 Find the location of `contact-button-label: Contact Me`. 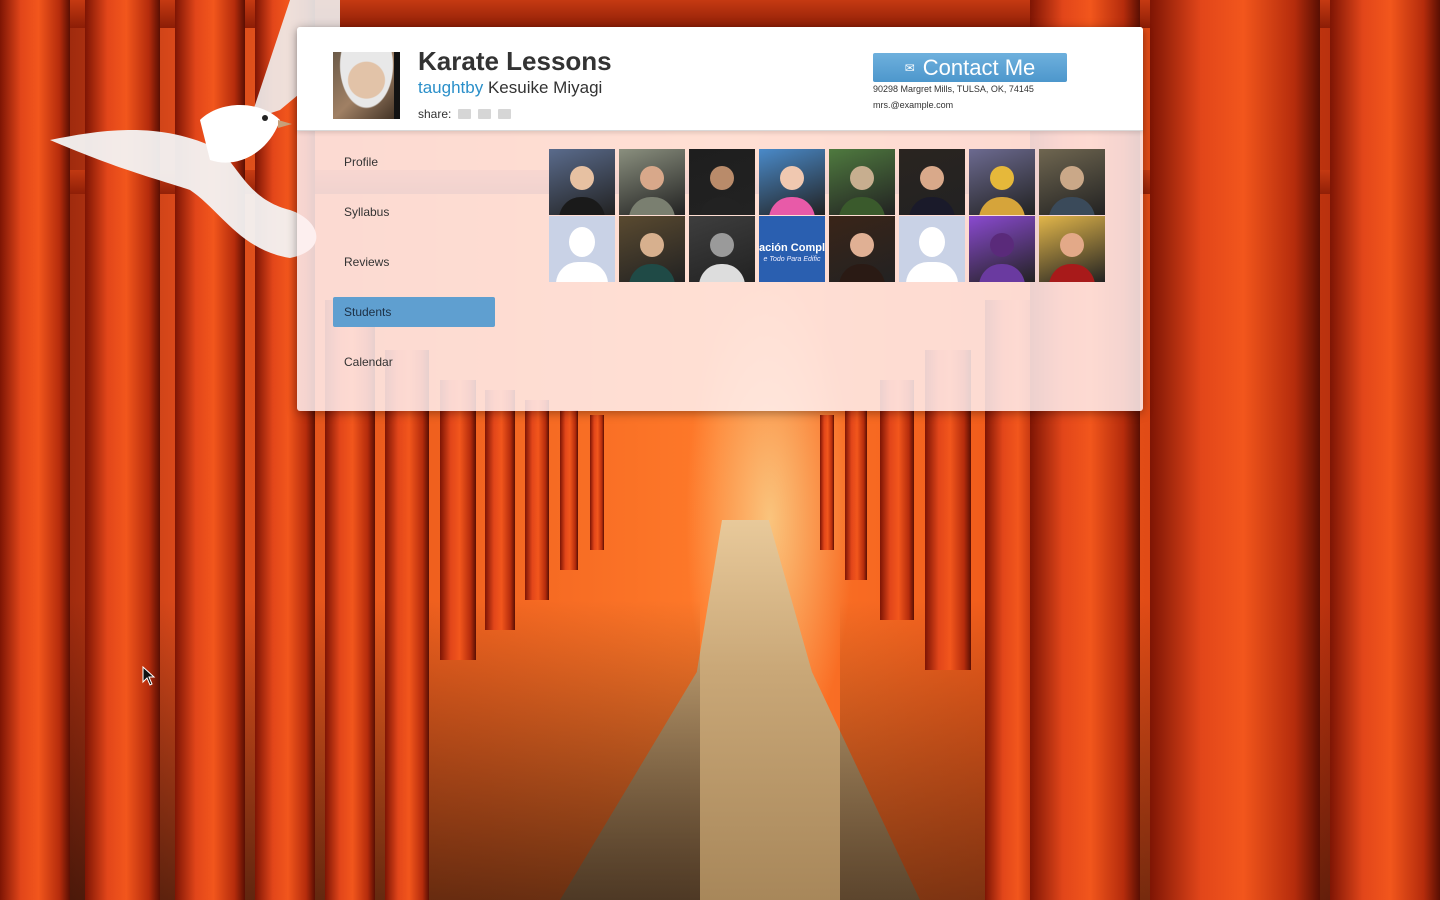

contact-button-label: Contact Me is located at coordinates (979, 67).